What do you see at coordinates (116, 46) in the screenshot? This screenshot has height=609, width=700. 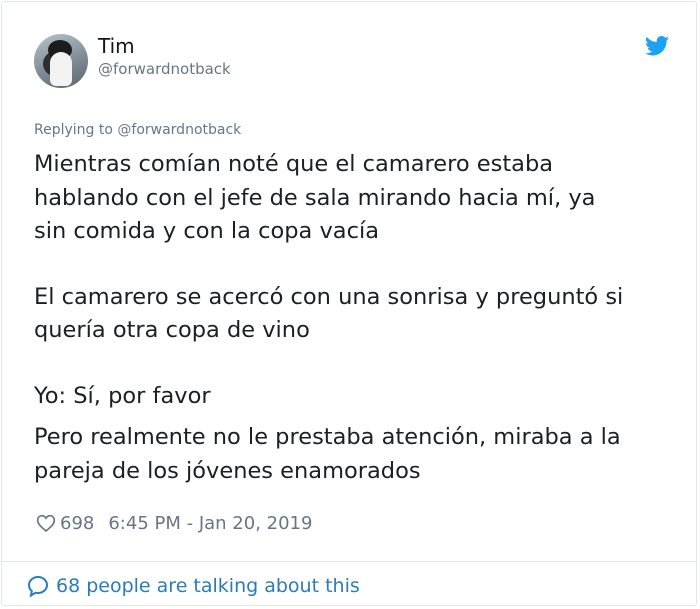 I see `author-display-name: Tim` at bounding box center [116, 46].